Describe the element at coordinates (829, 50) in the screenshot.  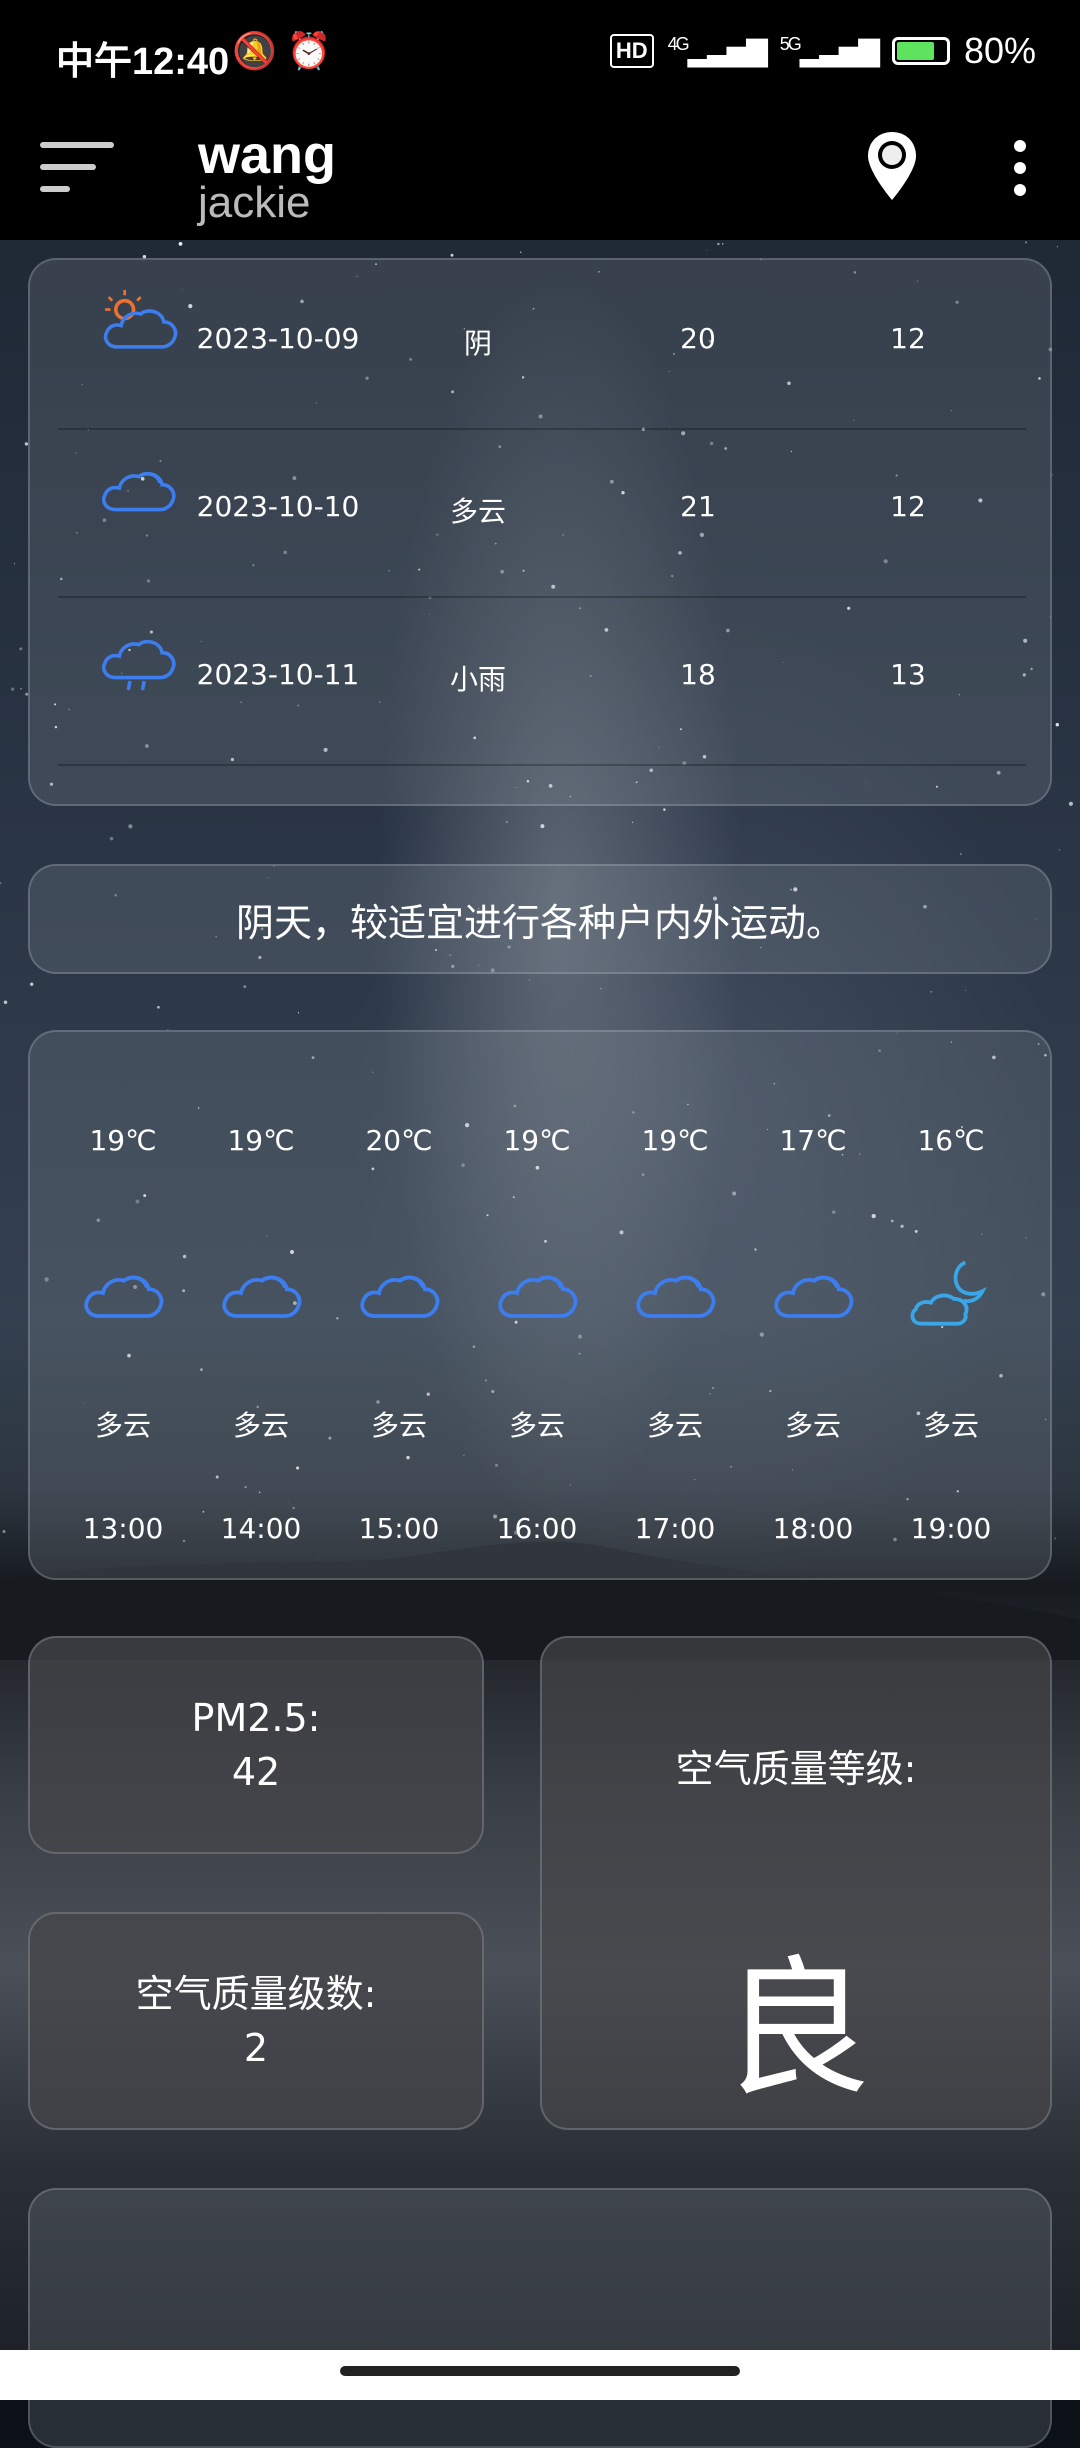
I see `signal-5g-icon: 5G▂▃▅▇` at that location.